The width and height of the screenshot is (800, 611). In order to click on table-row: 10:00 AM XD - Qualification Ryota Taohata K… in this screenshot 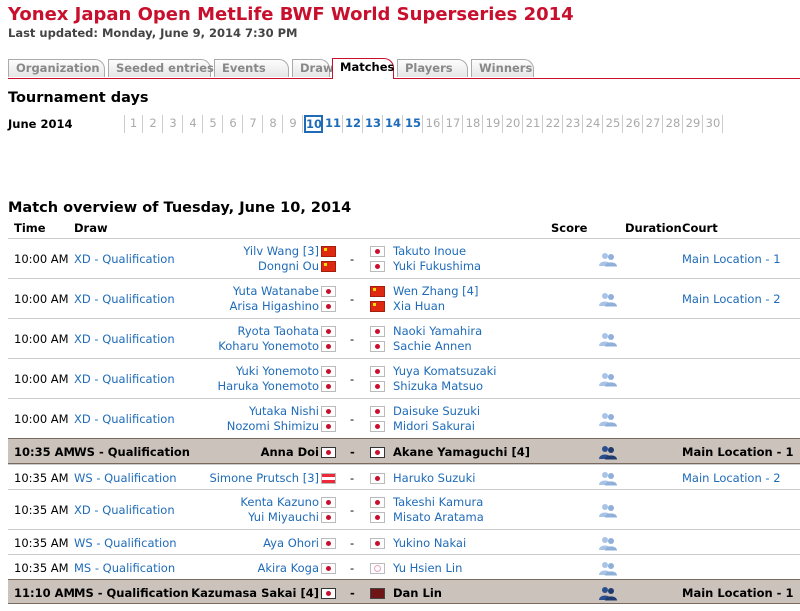, I will do `click(404, 338)`.